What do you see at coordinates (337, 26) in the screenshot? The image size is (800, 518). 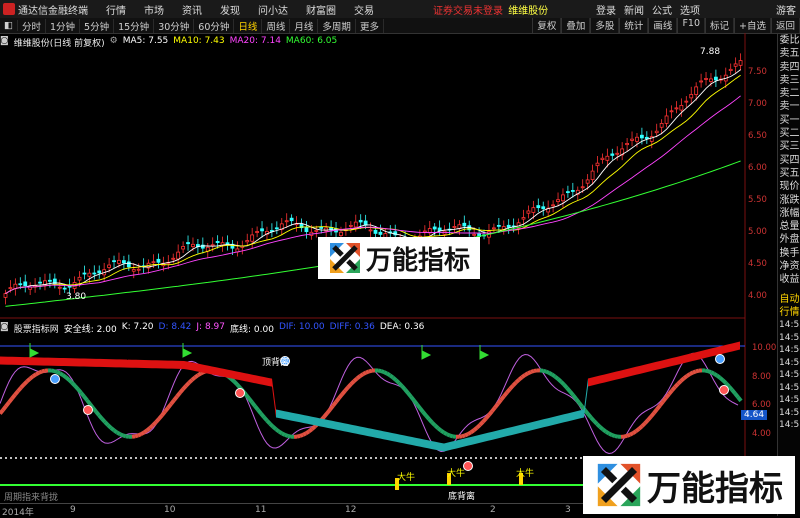 I see `period-multi: 多周期` at bounding box center [337, 26].